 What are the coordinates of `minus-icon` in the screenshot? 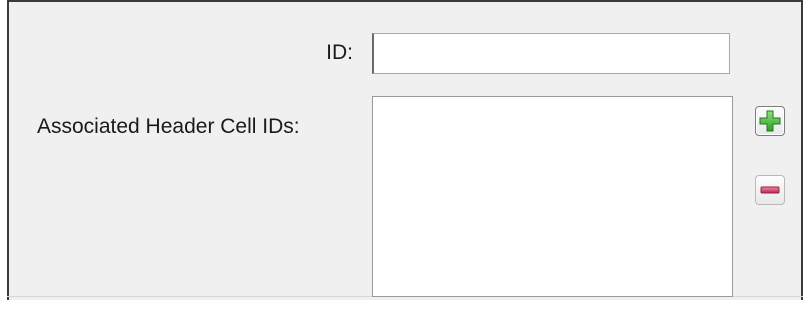 It's located at (770, 190).